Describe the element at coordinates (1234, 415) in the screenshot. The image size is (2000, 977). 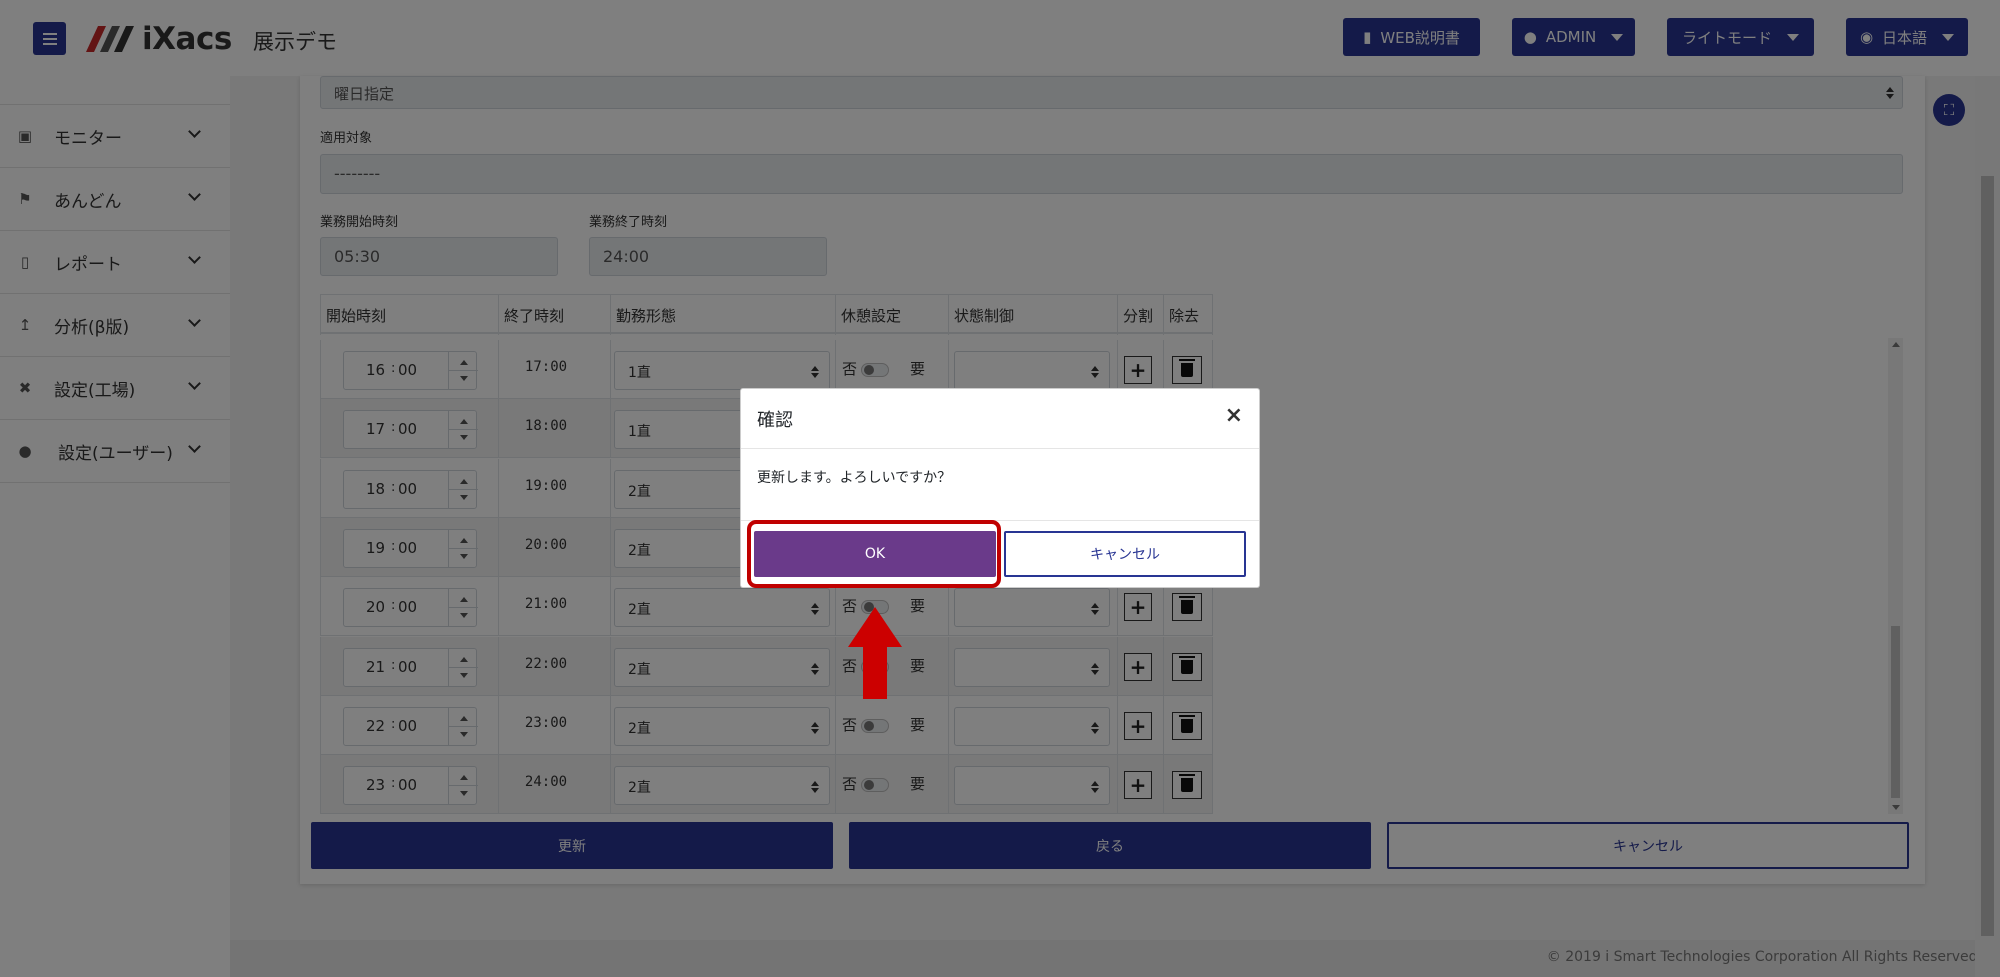
I see `close-icon: ×` at that location.